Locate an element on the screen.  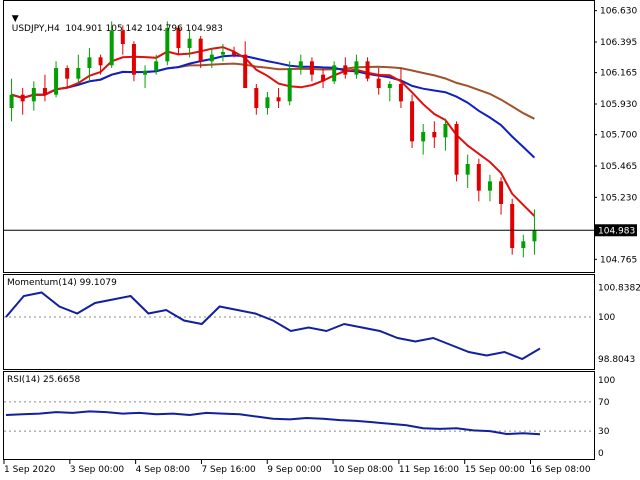
time-axis-label: 11 Sep 16:00 is located at coordinates (429, 470).